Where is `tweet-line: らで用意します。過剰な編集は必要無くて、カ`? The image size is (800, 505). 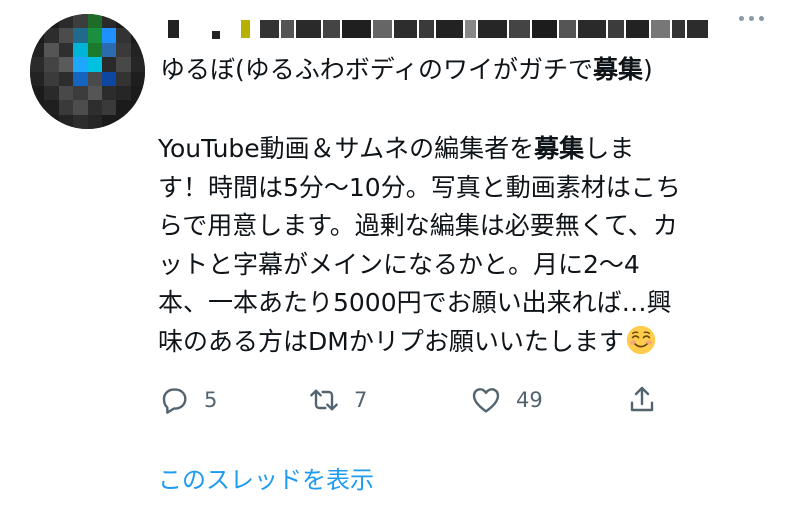
tweet-line: らで用意します。過剰な編集は必要無くて、カ is located at coordinates (418, 225).